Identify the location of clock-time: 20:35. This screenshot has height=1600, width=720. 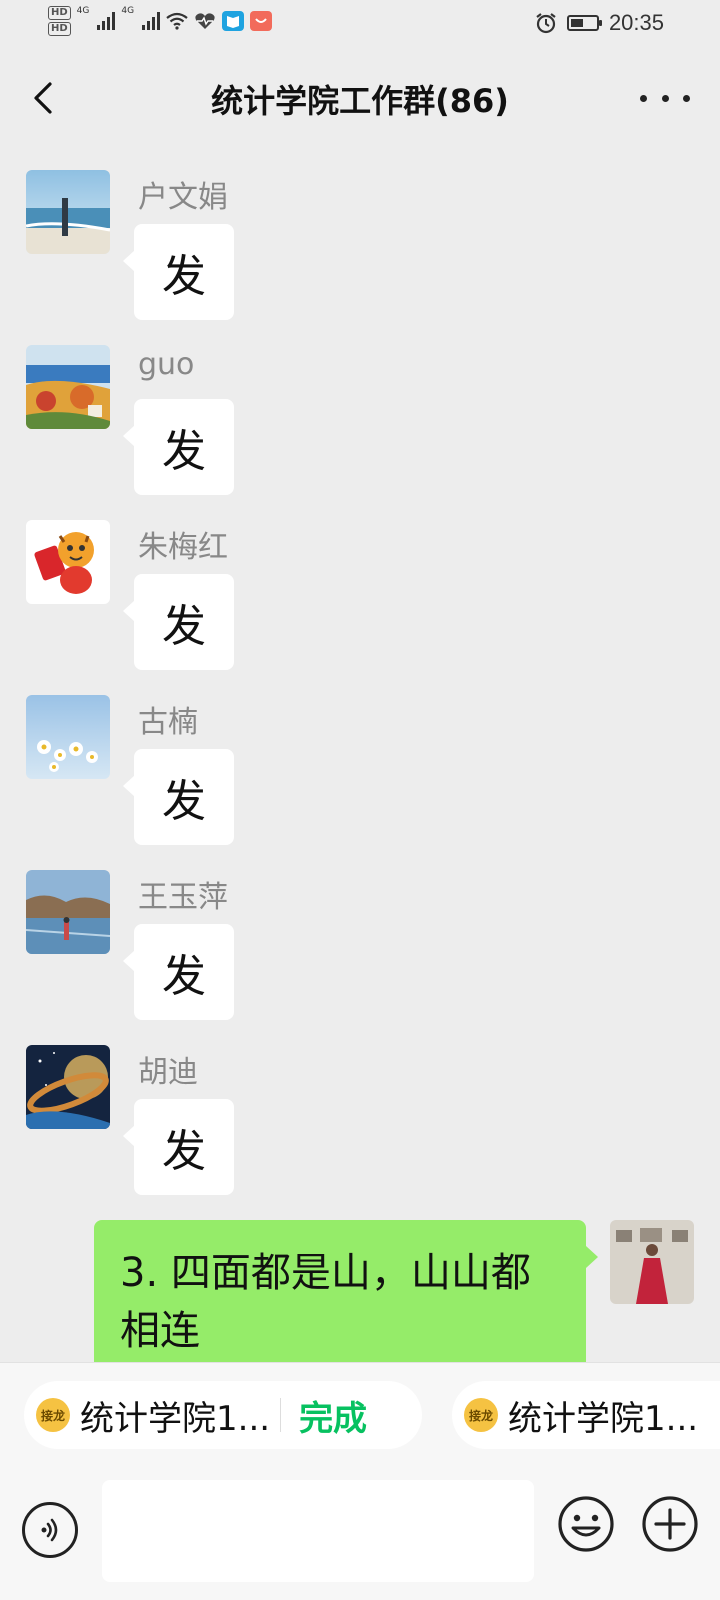
(636, 22).